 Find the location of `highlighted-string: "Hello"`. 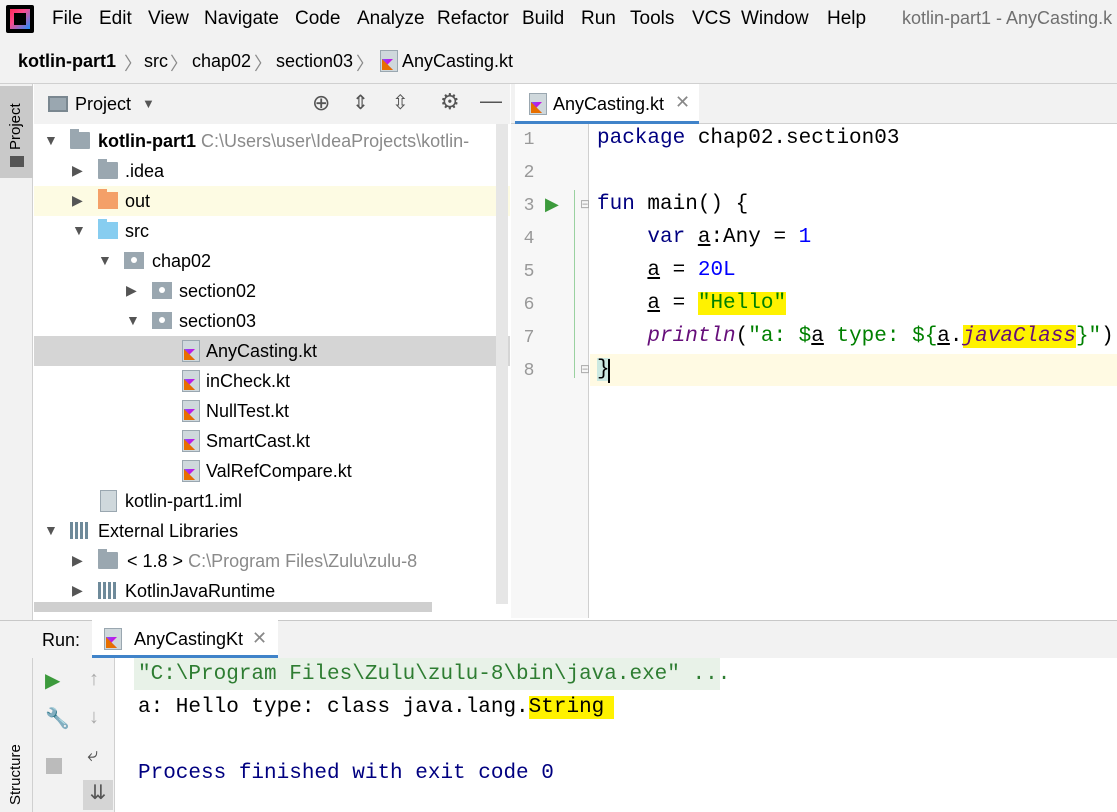

highlighted-string: "Hello" is located at coordinates (742, 303).